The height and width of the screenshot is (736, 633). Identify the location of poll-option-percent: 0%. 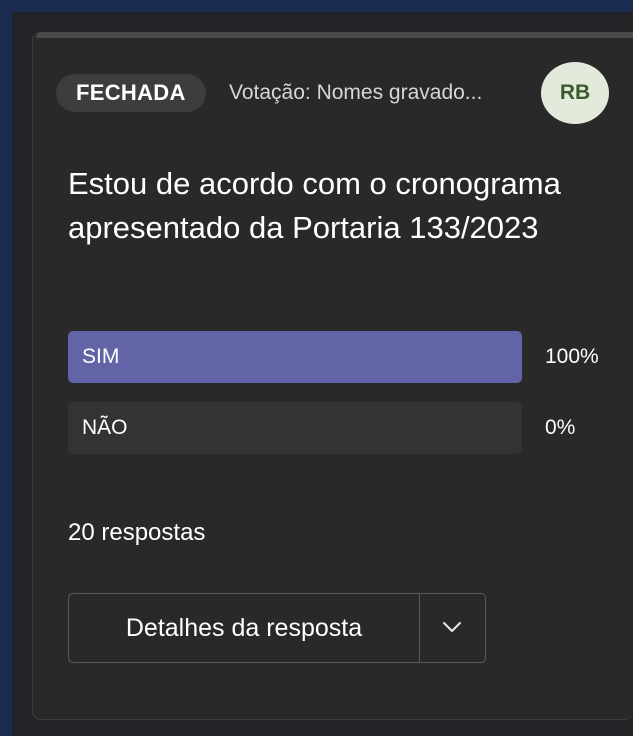
(560, 427).